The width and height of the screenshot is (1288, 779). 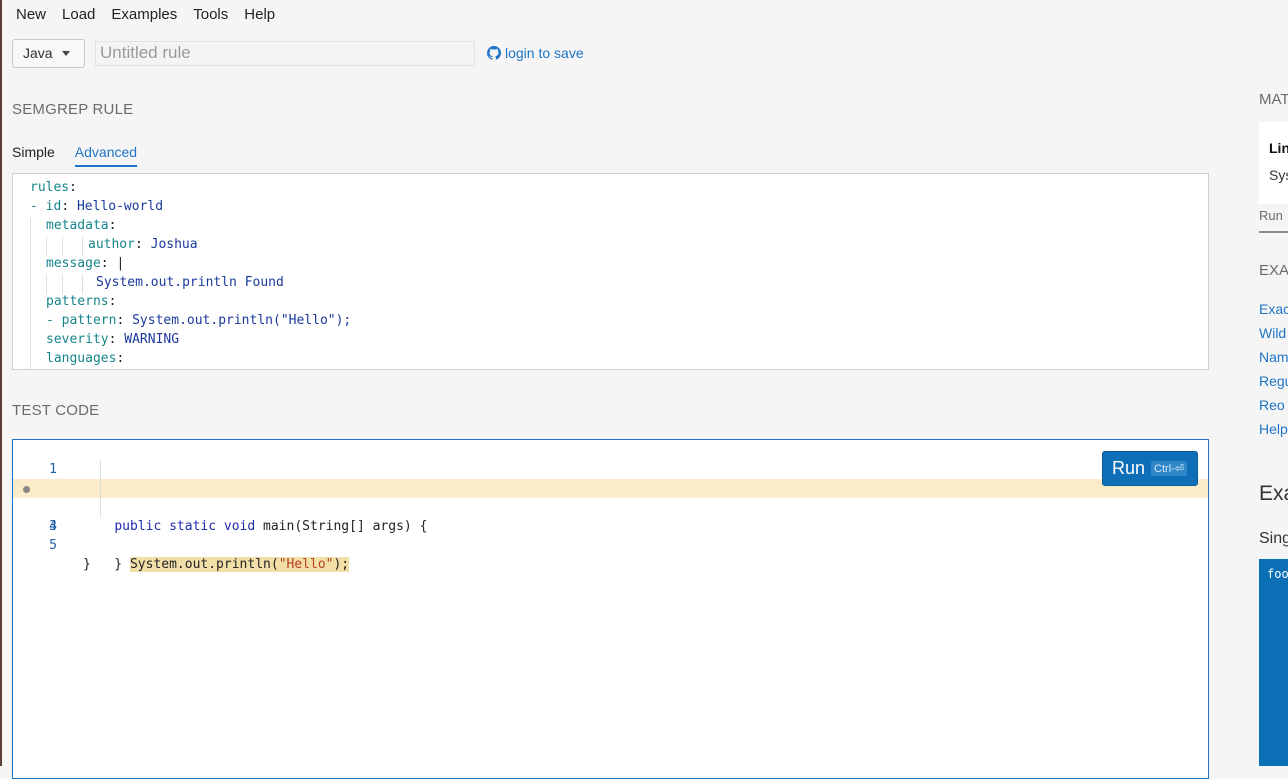 What do you see at coordinates (1273, 357) in the screenshot?
I see `example-link: Nam` at bounding box center [1273, 357].